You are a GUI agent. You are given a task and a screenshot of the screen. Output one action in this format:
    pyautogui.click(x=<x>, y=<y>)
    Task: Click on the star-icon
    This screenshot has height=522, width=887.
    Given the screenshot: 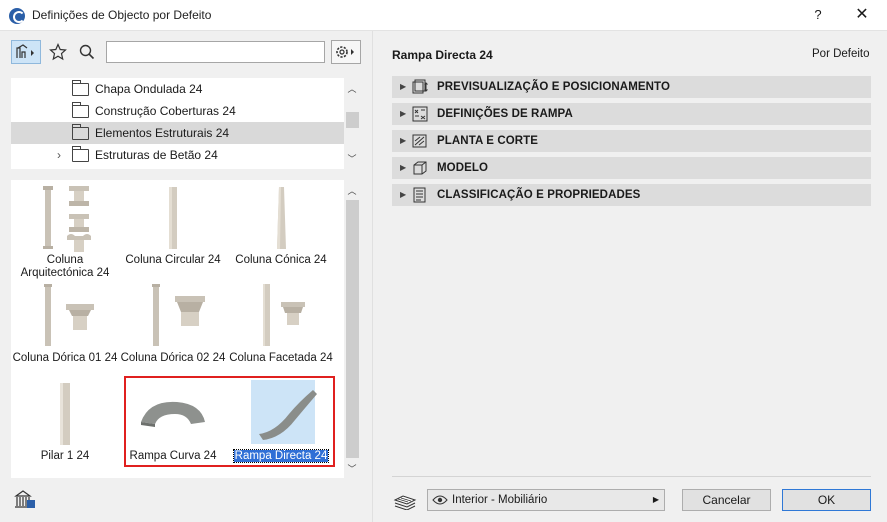 What is the action you would take?
    pyautogui.click(x=58, y=52)
    